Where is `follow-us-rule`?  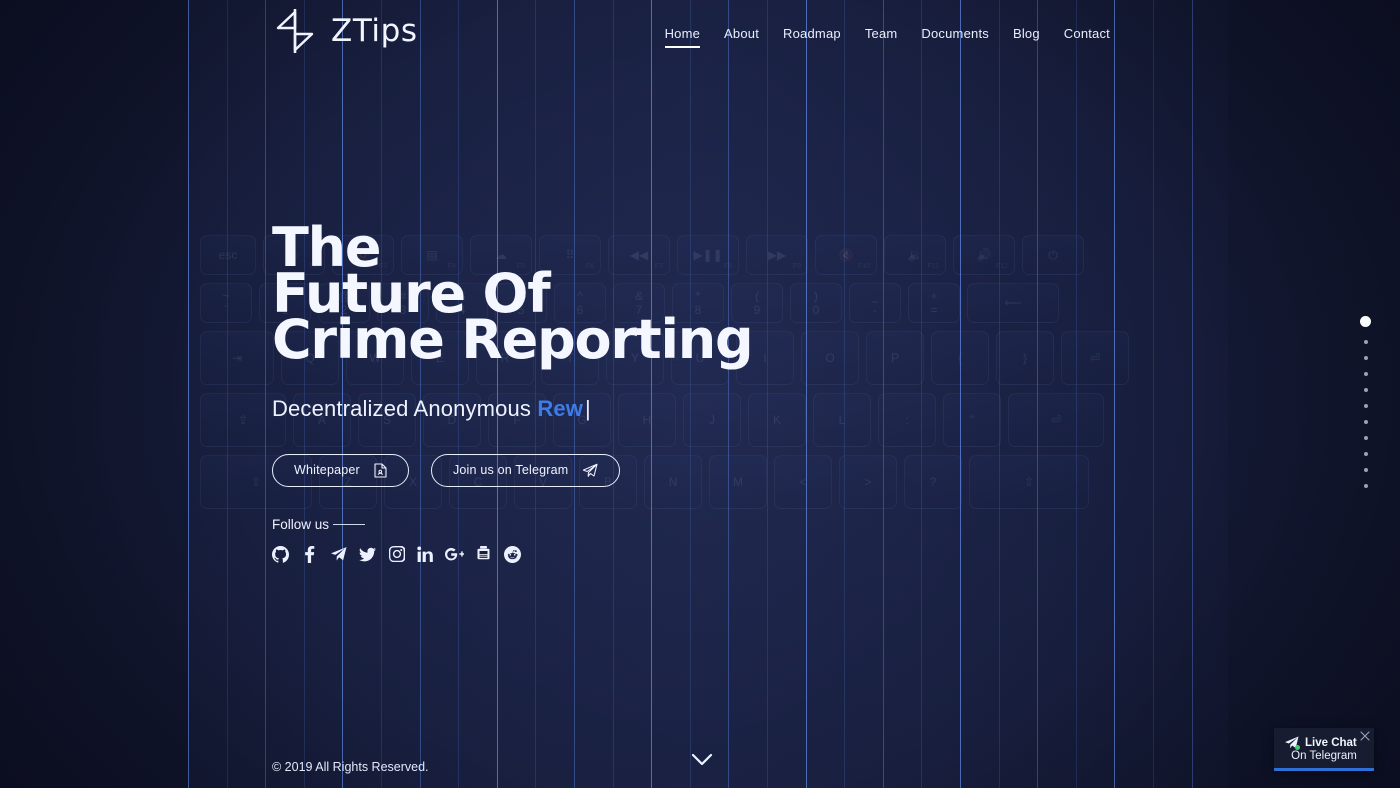 follow-us-rule is located at coordinates (349, 524).